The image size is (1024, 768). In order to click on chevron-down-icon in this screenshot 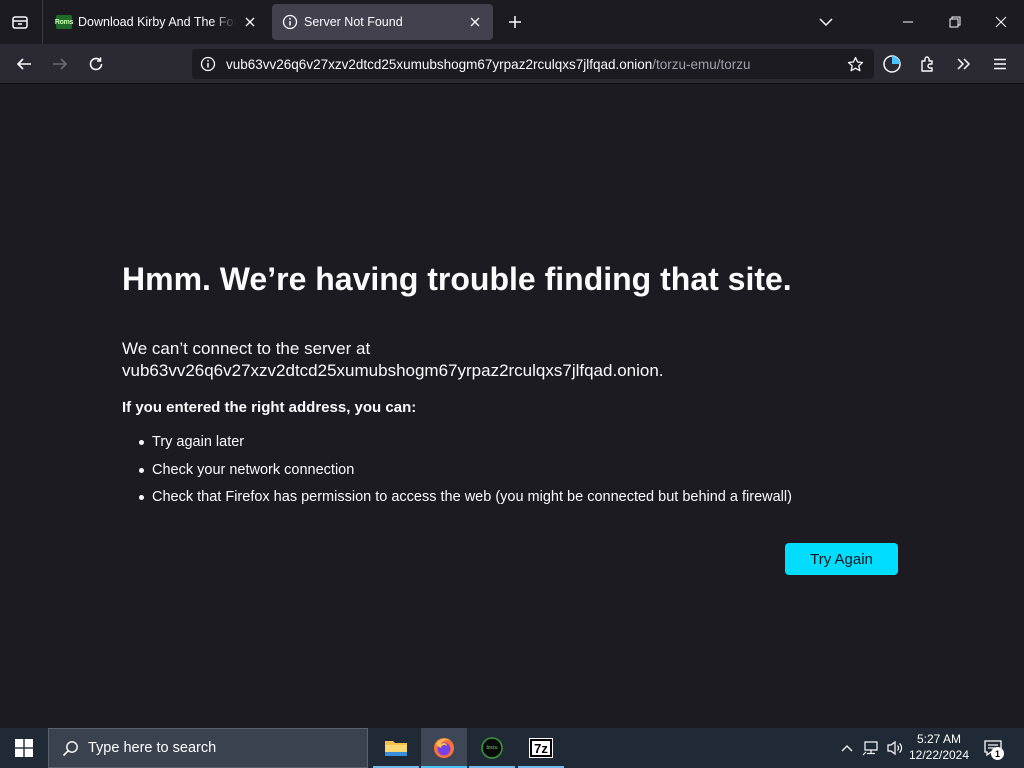, I will do `click(826, 22)`.